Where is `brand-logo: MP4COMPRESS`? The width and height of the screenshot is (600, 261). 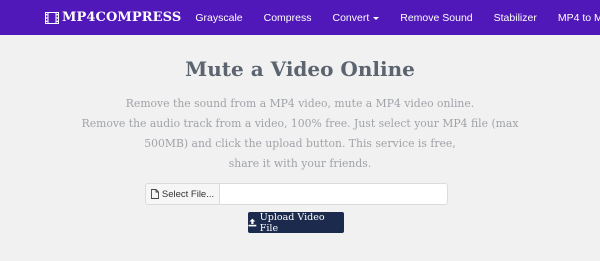 brand-logo: MP4COMPRESS is located at coordinates (113, 17).